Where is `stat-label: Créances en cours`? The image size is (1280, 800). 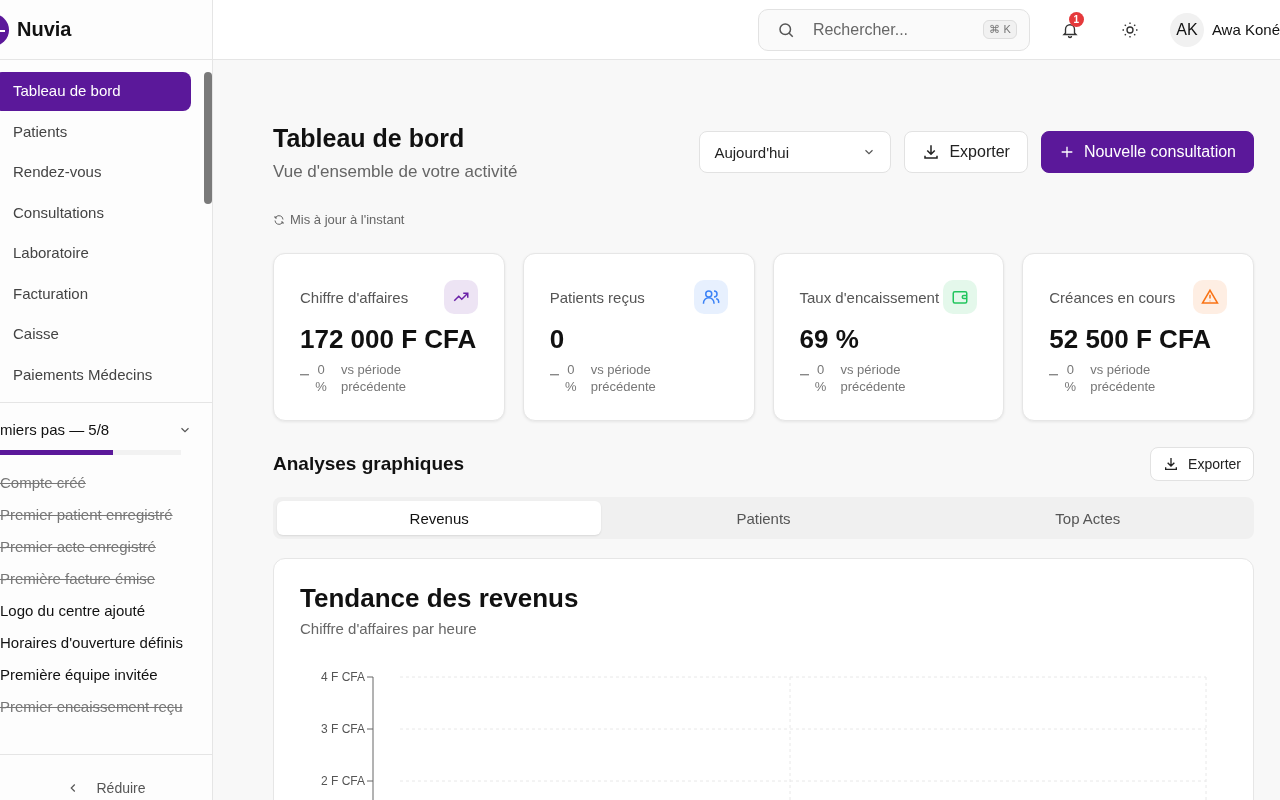
stat-label: Créances en cours is located at coordinates (1112, 297).